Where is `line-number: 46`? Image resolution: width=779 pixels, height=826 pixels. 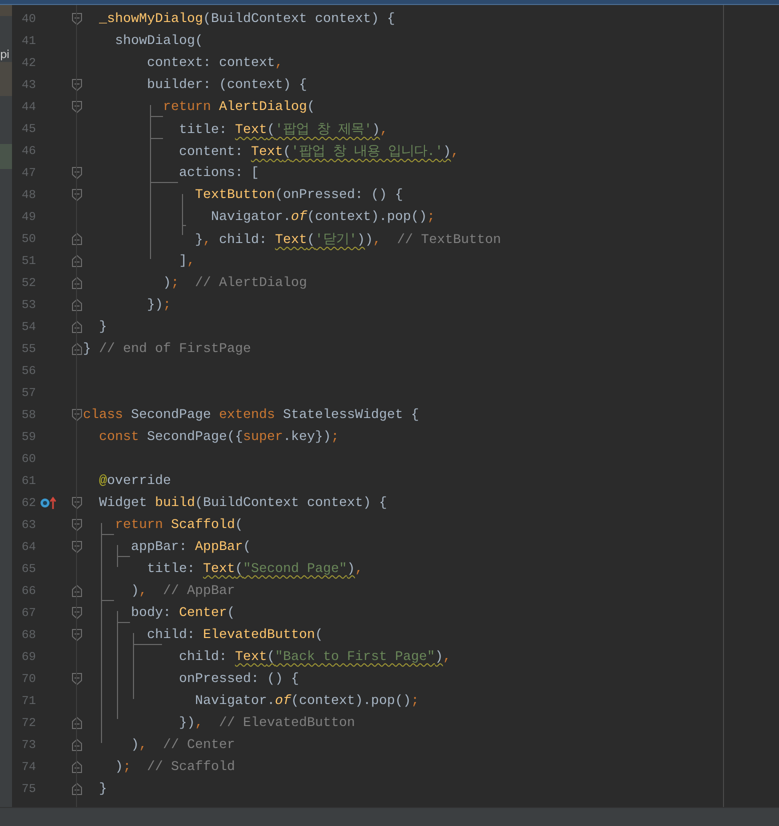 line-number: 46 is located at coordinates (28, 151).